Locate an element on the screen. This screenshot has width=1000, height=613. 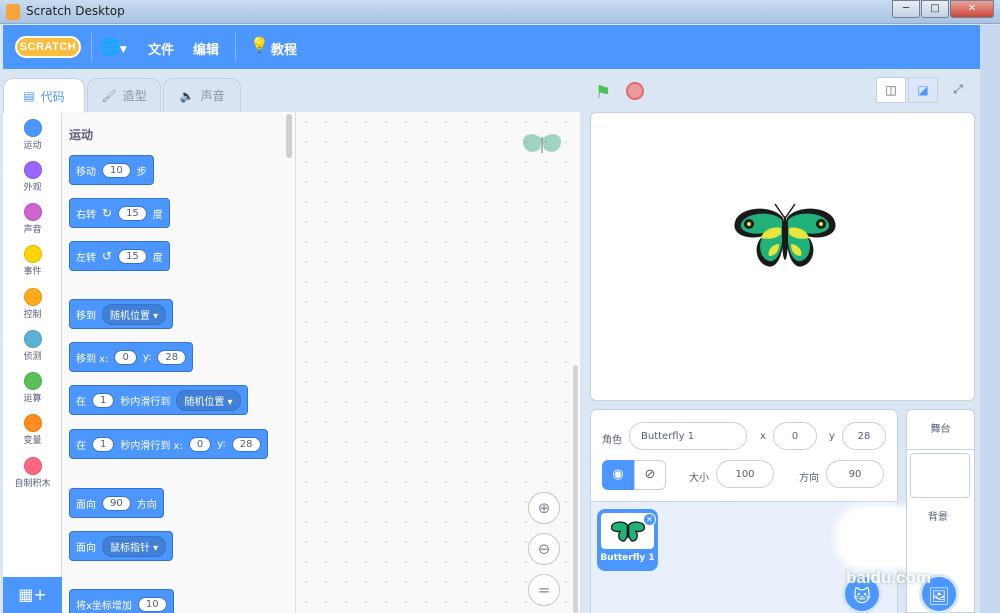
change-x-block: 将x坐标增加 10 is located at coordinates (121, 601).